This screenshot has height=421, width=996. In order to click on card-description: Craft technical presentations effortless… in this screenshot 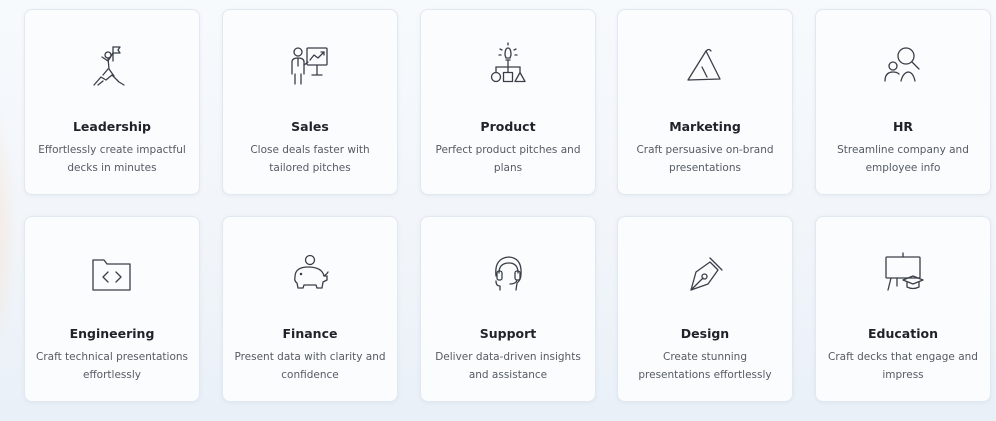, I will do `click(112, 366)`.